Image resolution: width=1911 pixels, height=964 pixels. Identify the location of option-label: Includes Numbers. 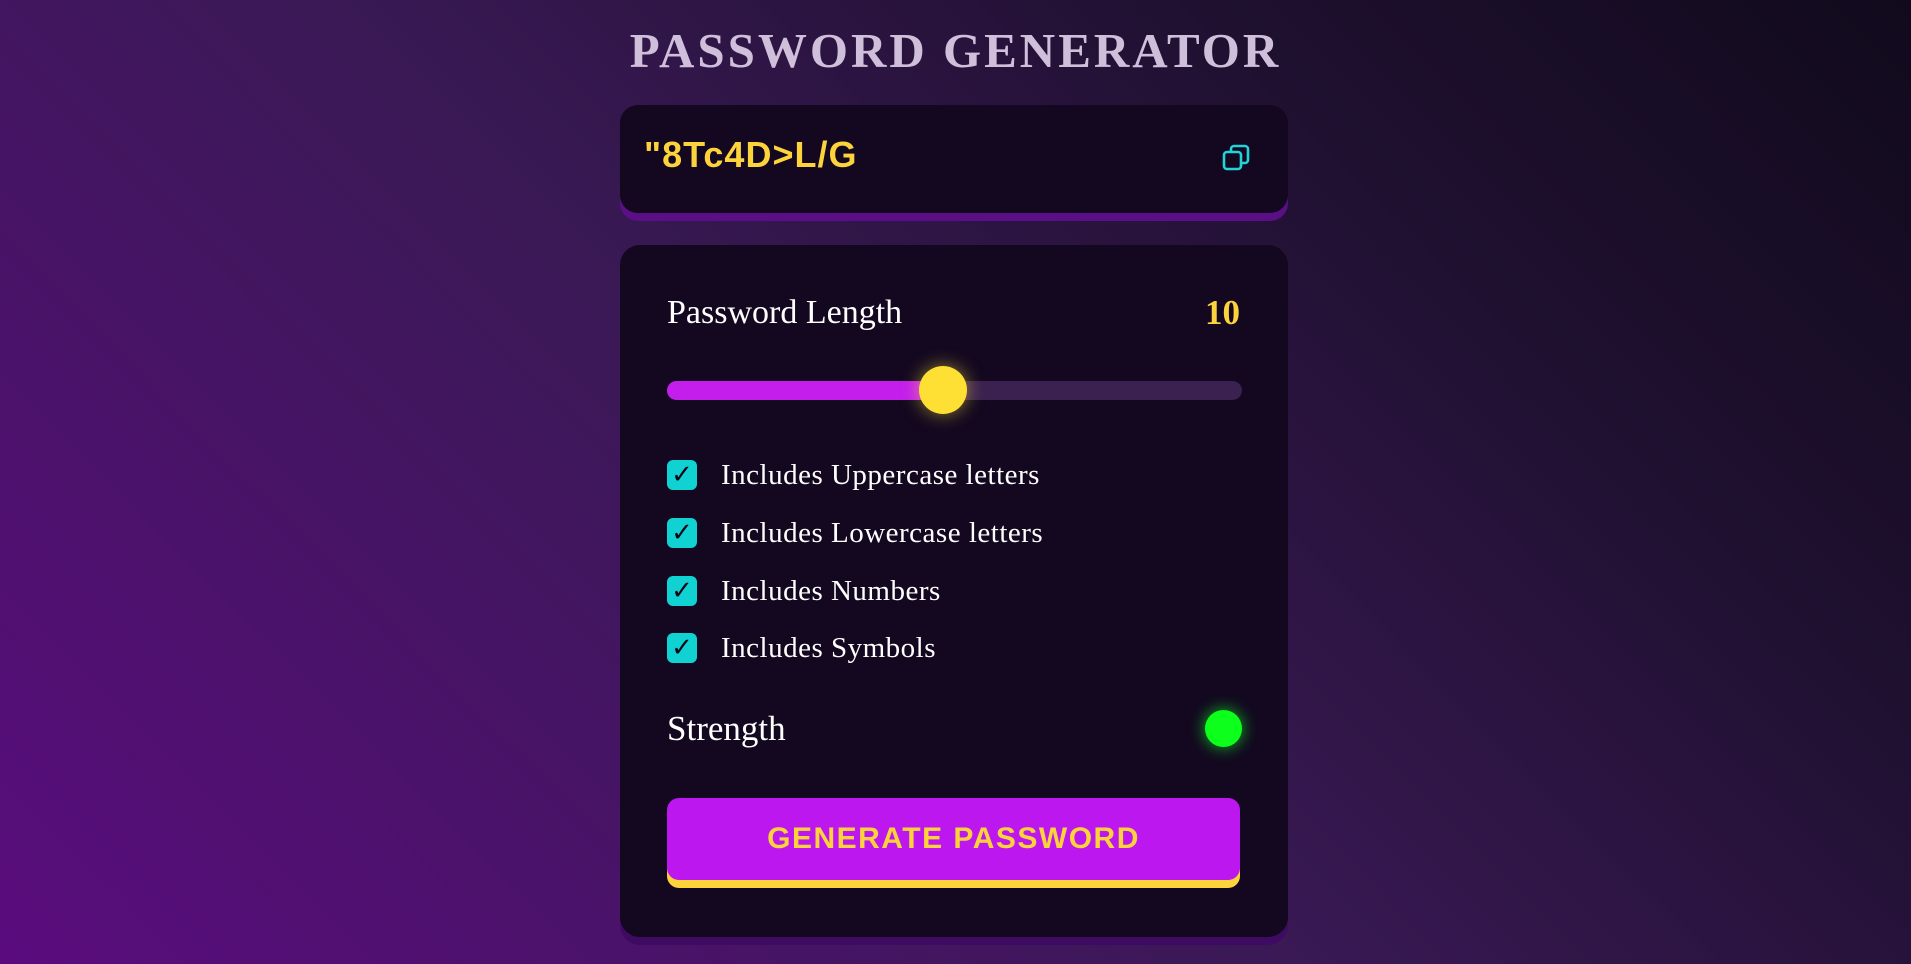
(831, 591).